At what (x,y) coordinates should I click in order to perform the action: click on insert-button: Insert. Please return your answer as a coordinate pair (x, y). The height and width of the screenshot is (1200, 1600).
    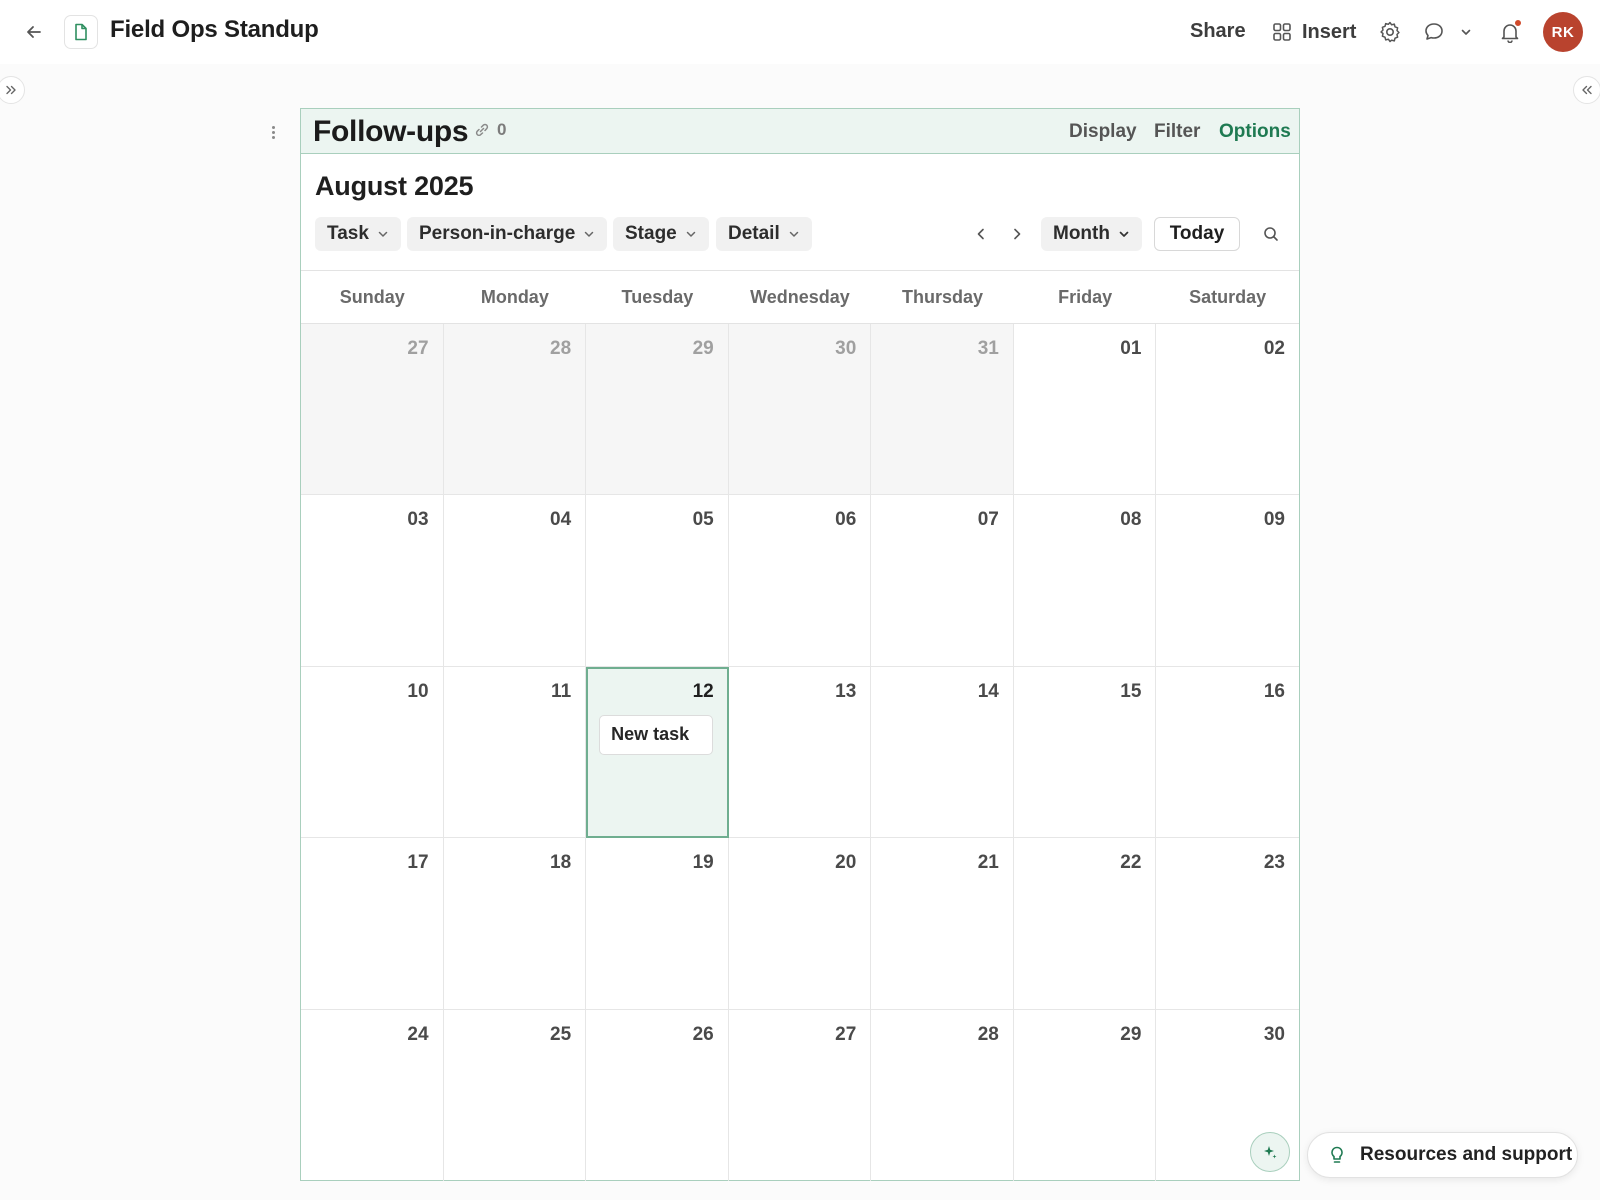
    Looking at the image, I should click on (1314, 32).